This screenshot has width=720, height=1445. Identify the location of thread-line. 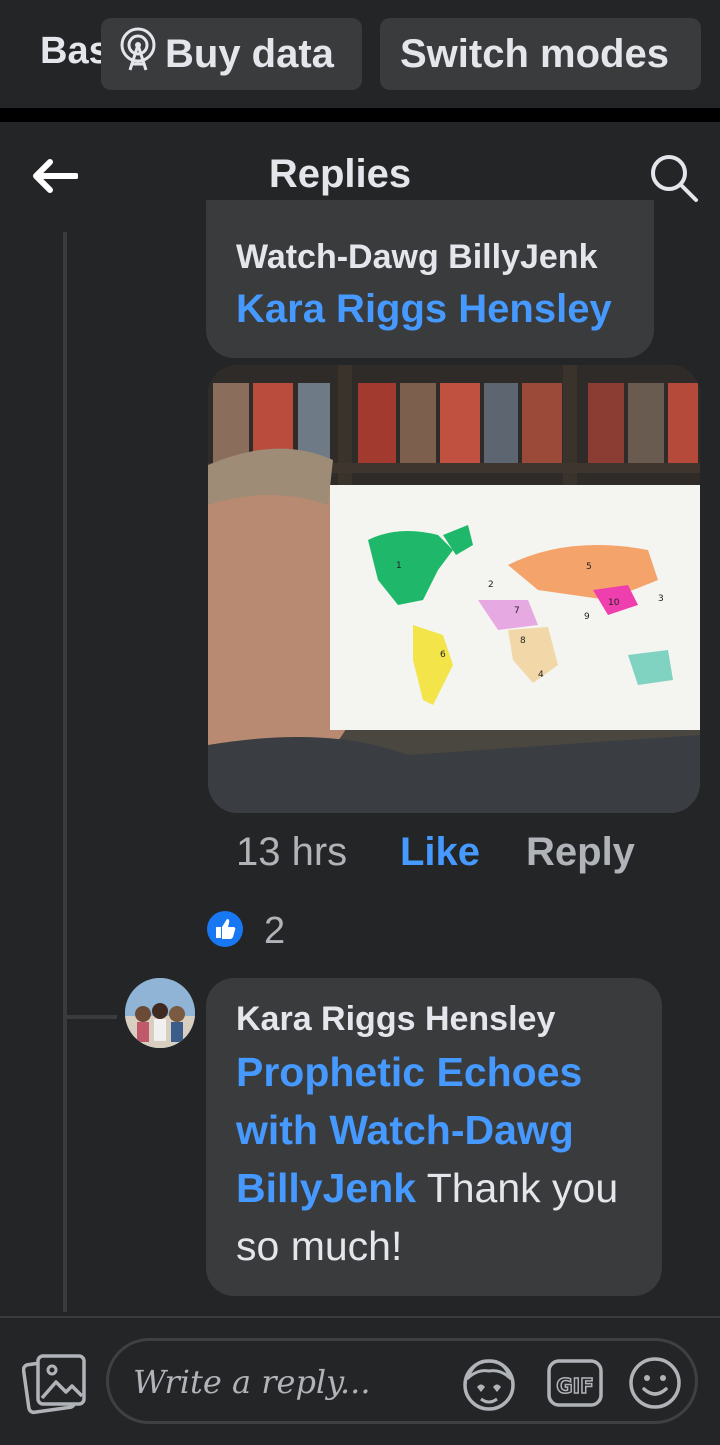
(65, 772).